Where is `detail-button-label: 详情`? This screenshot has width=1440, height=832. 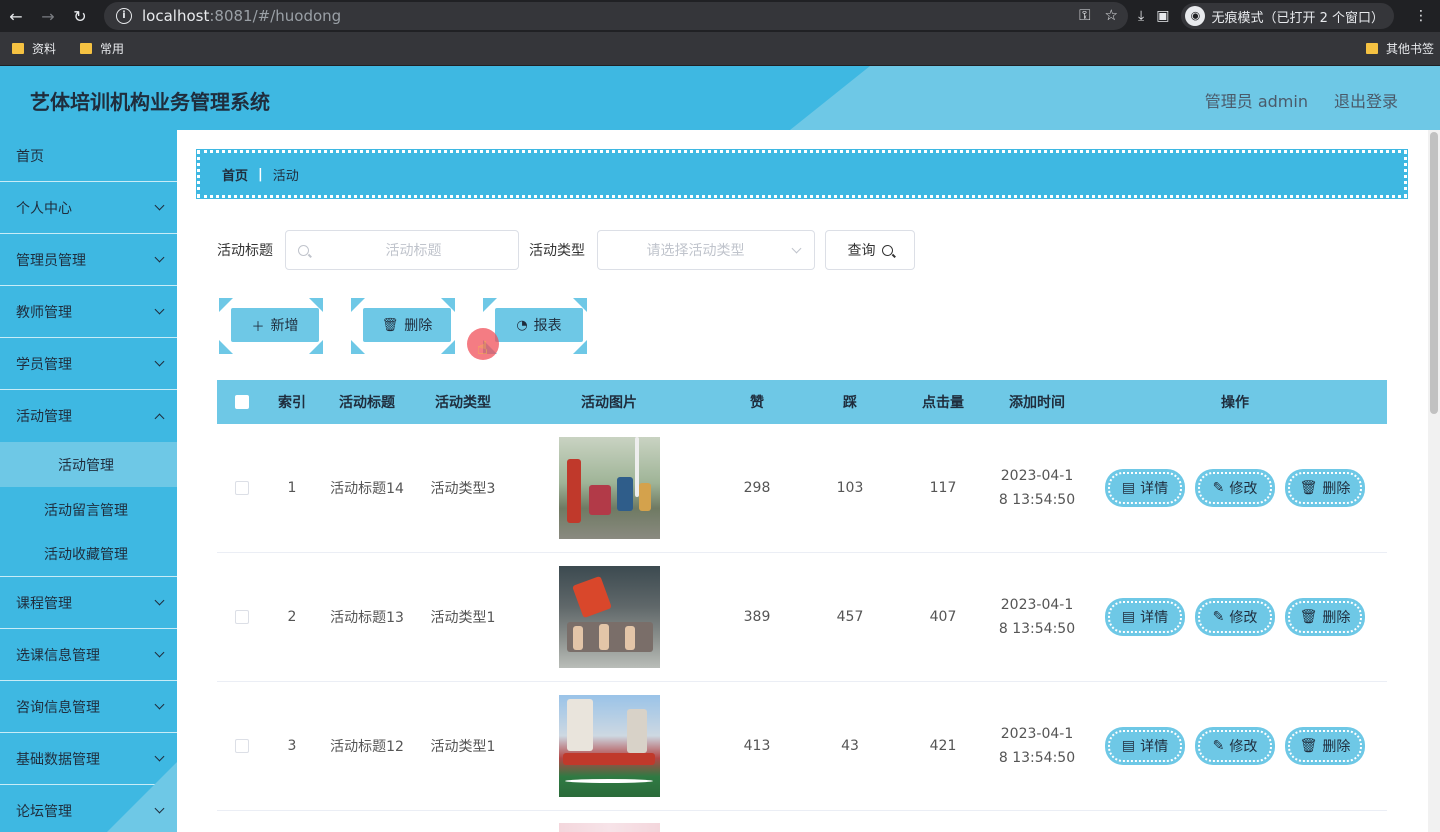 detail-button-label: 详情 is located at coordinates (1154, 747).